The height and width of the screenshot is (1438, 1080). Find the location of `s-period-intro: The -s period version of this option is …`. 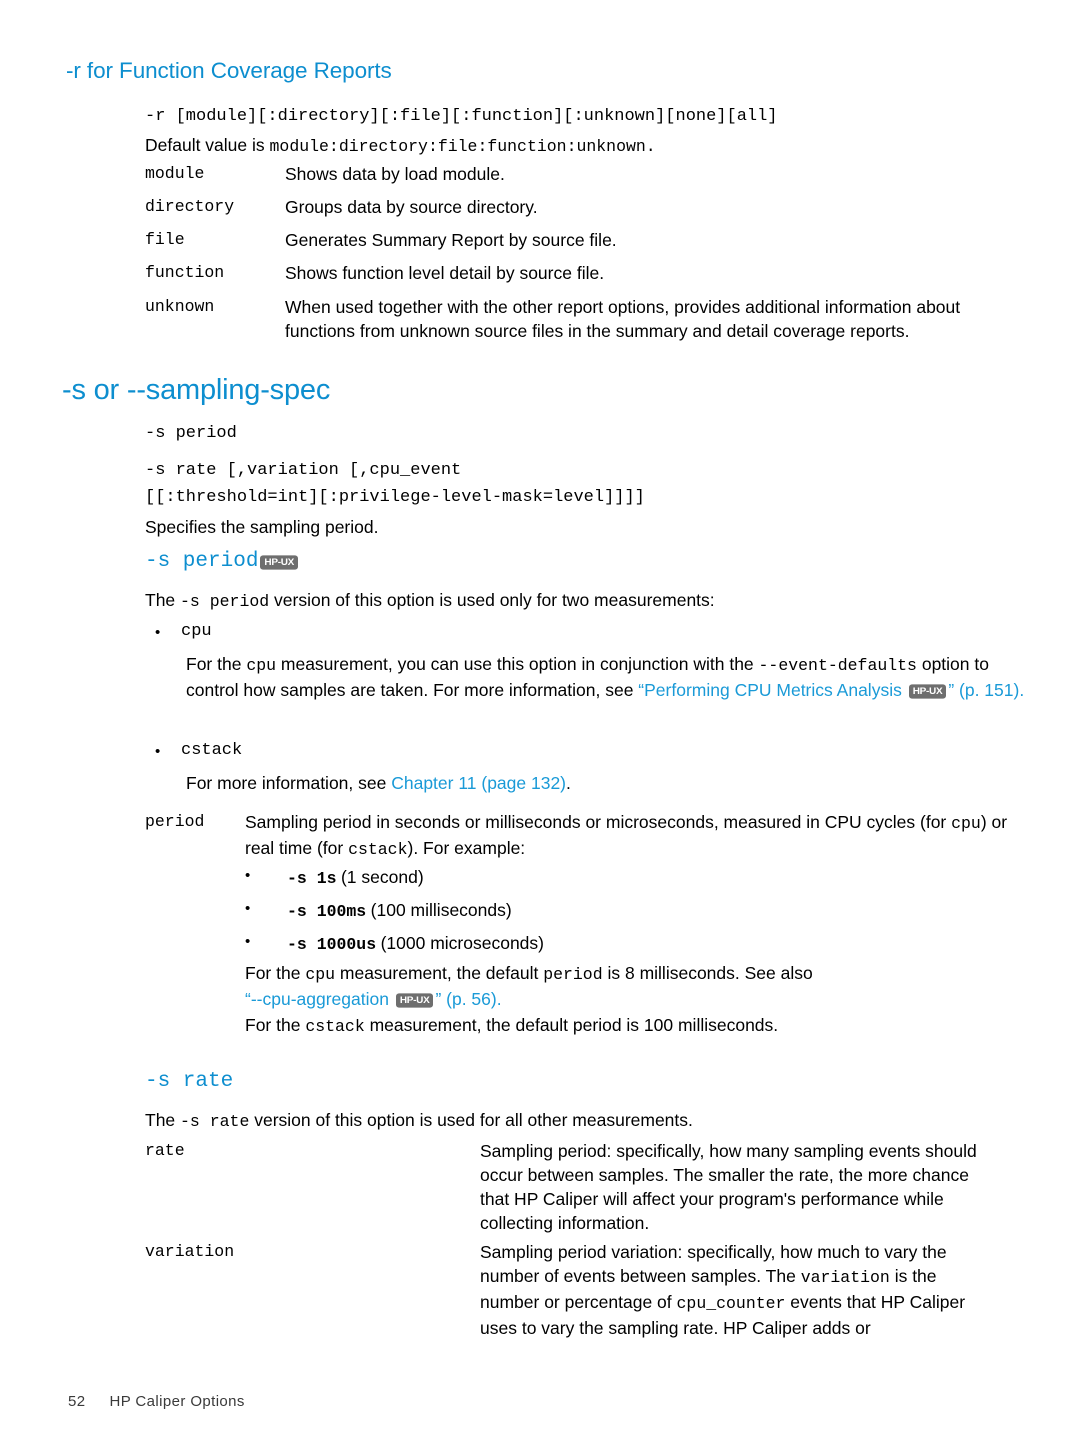

s-period-intro: The -s period version of this option is … is located at coordinates (585, 601).